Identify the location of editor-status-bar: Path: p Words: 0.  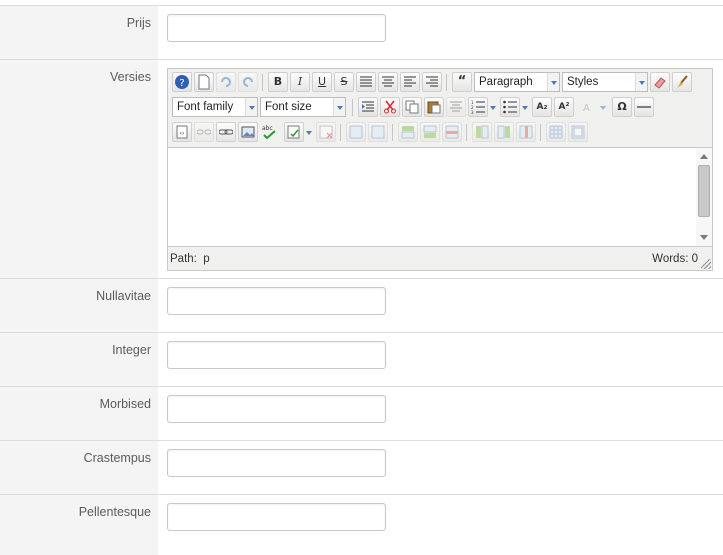
(440, 259).